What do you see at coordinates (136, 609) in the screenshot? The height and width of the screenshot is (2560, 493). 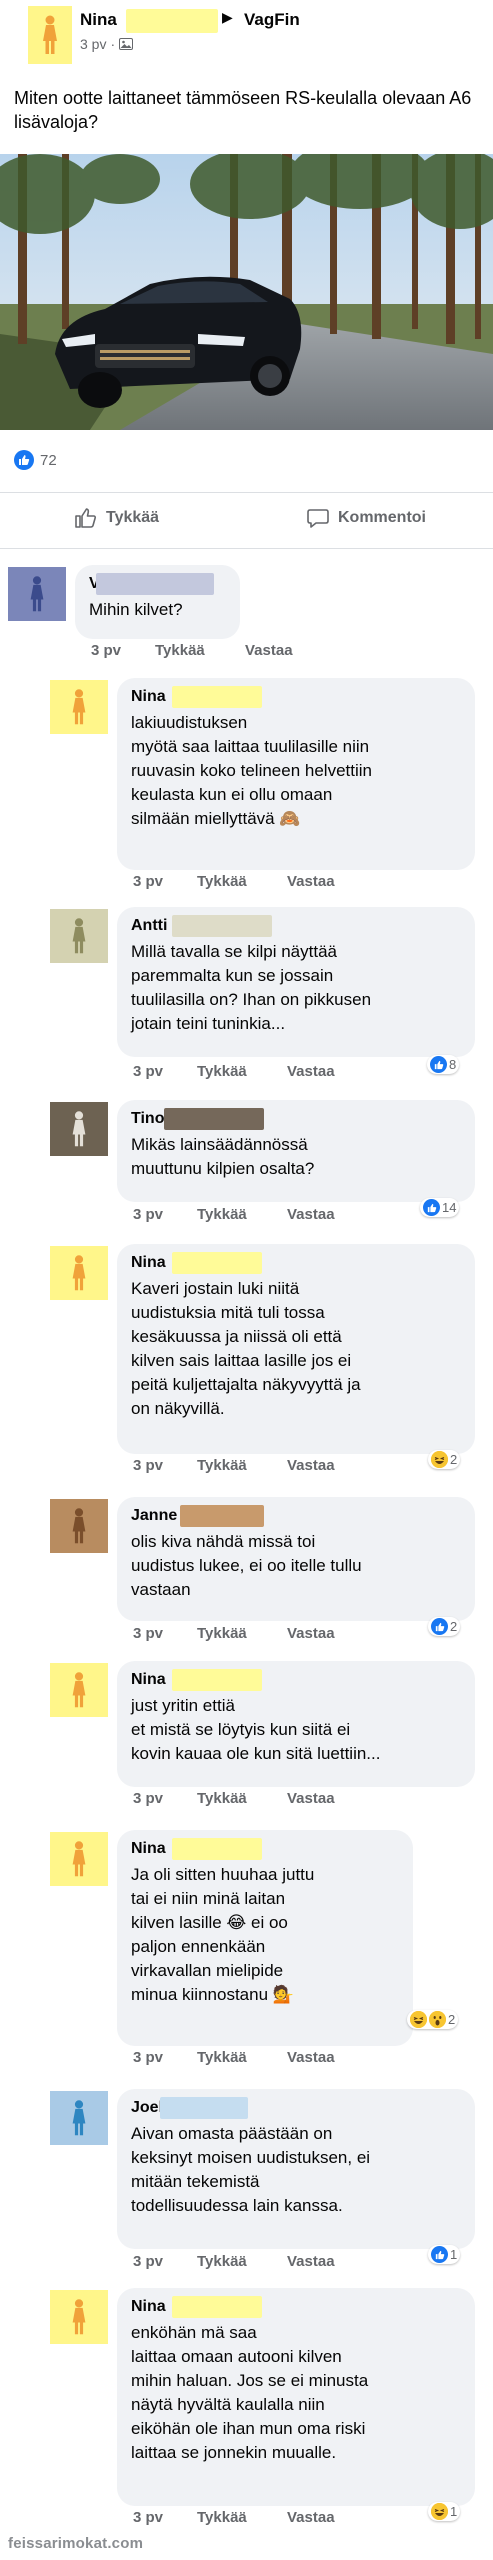 I see `comment-text: Mihin kilvet?` at bounding box center [136, 609].